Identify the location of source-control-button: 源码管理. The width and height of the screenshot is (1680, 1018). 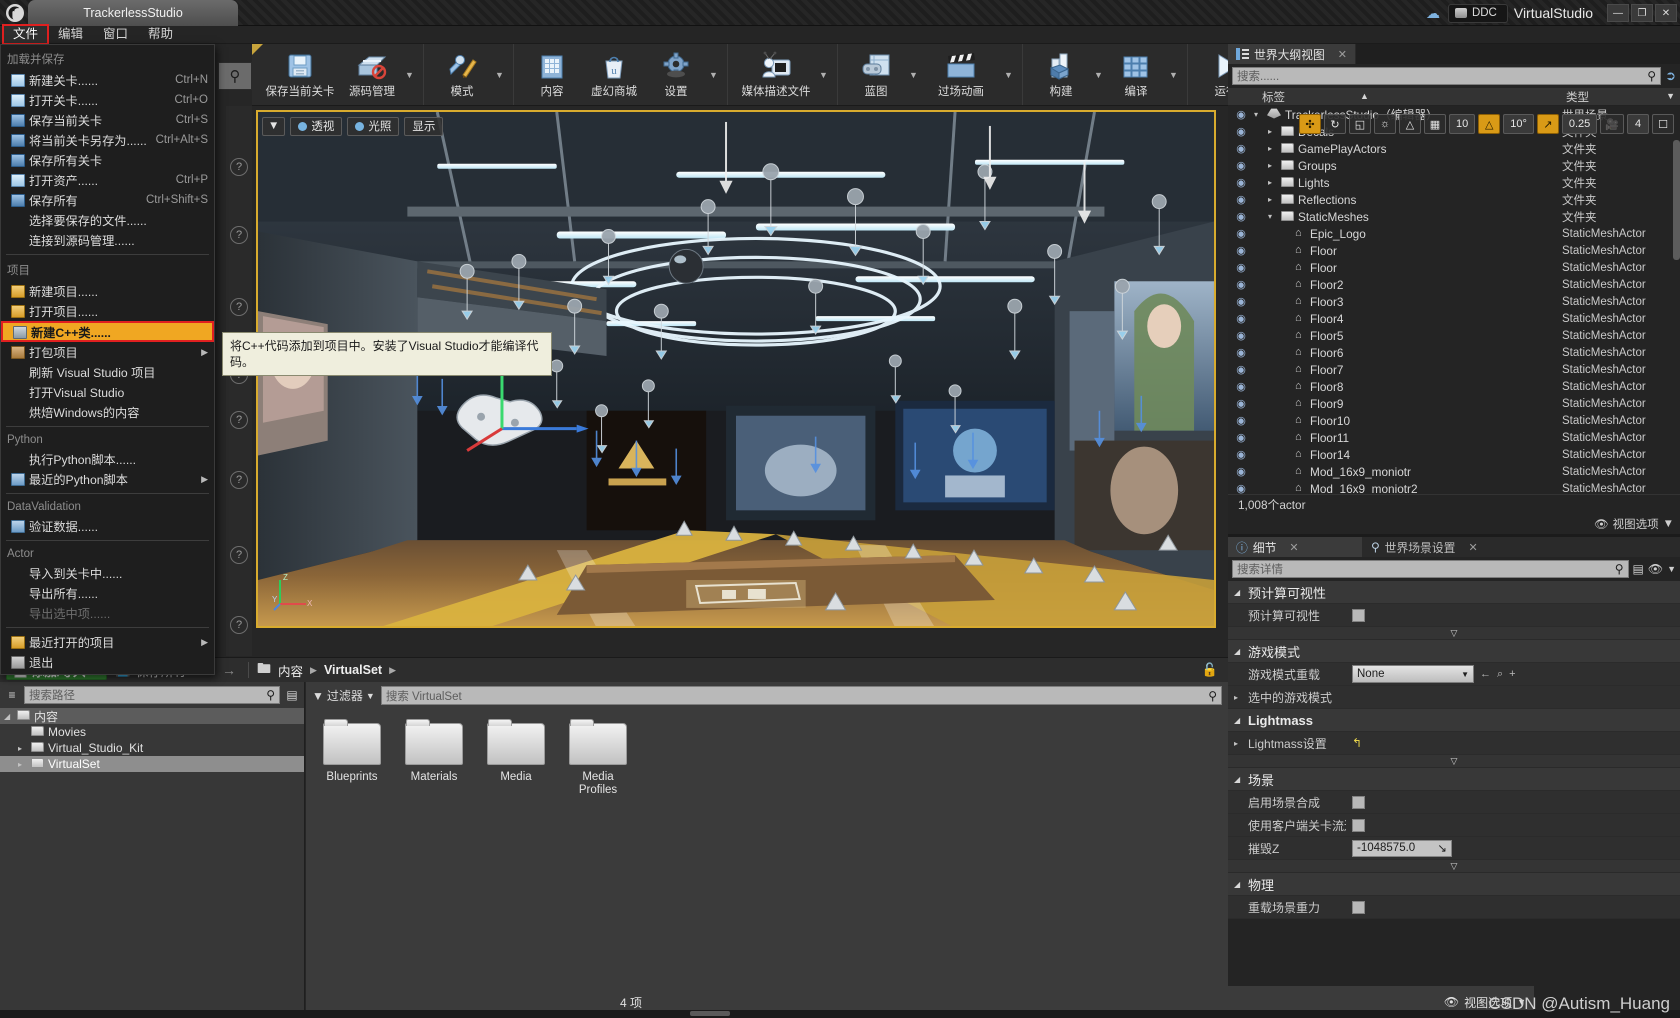
(372, 74).